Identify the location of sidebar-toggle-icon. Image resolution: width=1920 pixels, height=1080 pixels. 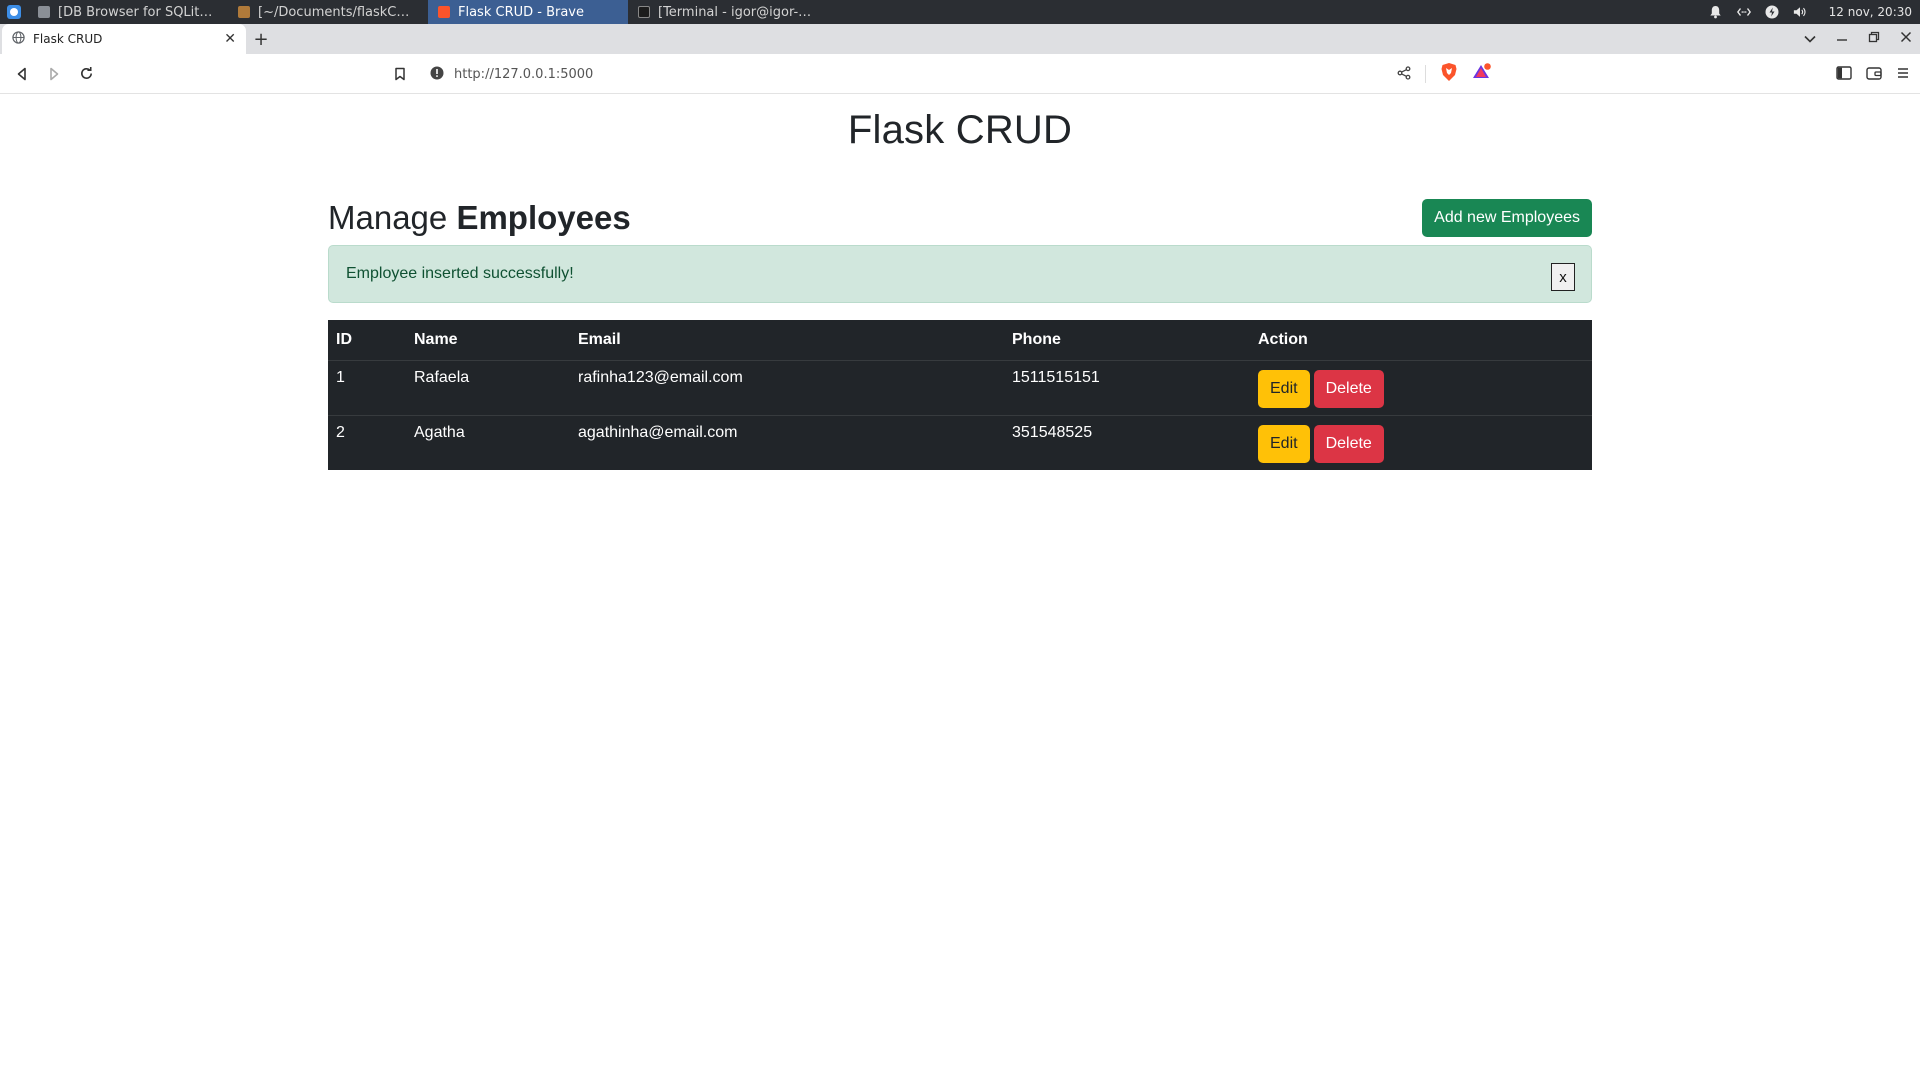
(1844, 74).